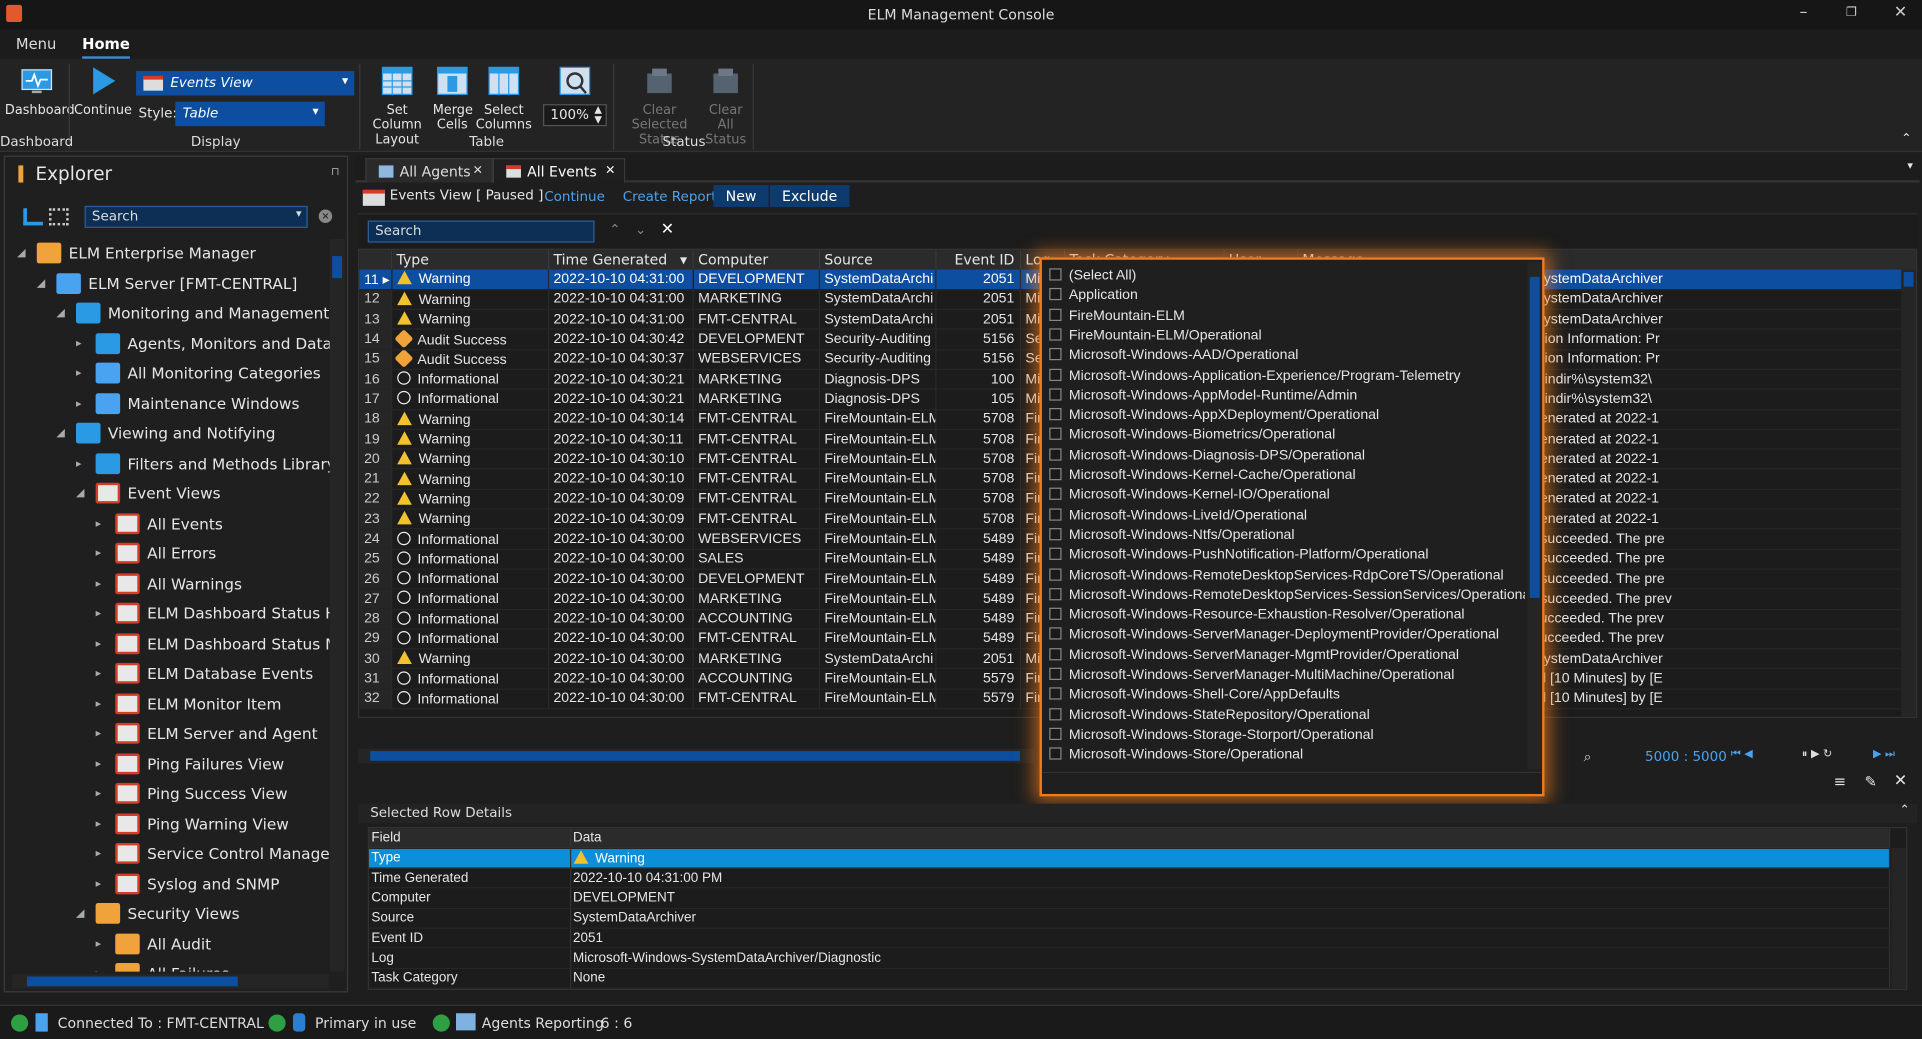 The image size is (1922, 1039). Describe the element at coordinates (1194, 695) in the screenshot. I see `log-filter-item: Microsoft-Windows-Shell-Core/AppDefaults` at that location.